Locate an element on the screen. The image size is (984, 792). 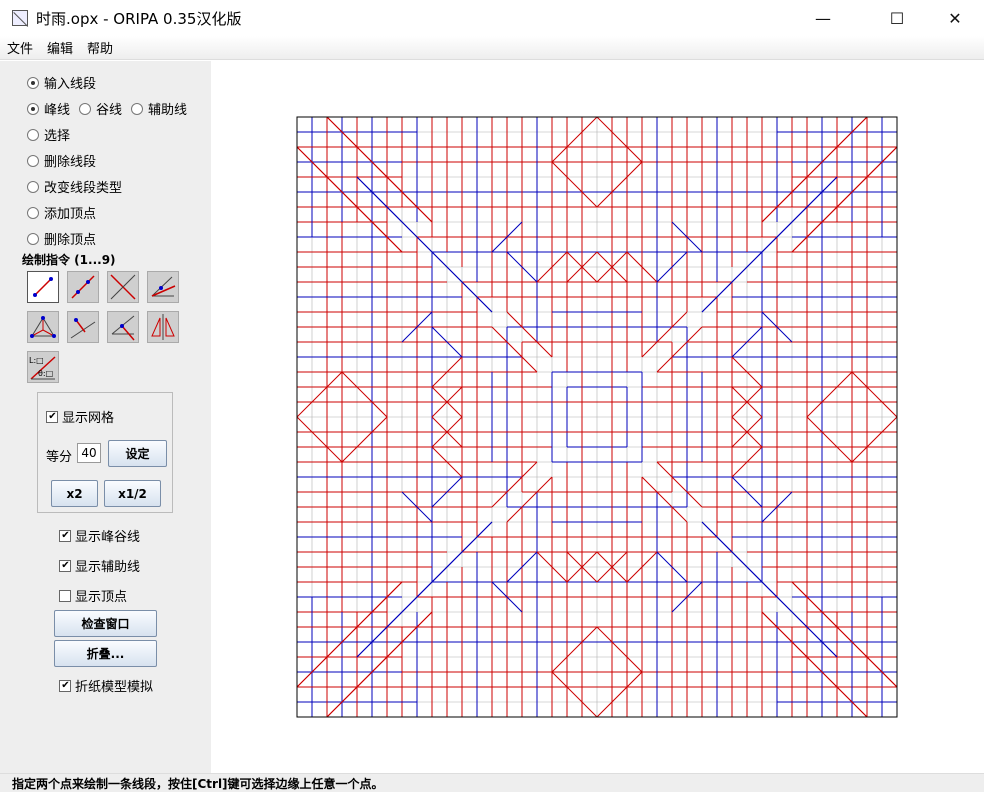
menu-edit: 编辑 is located at coordinates (60, 47).